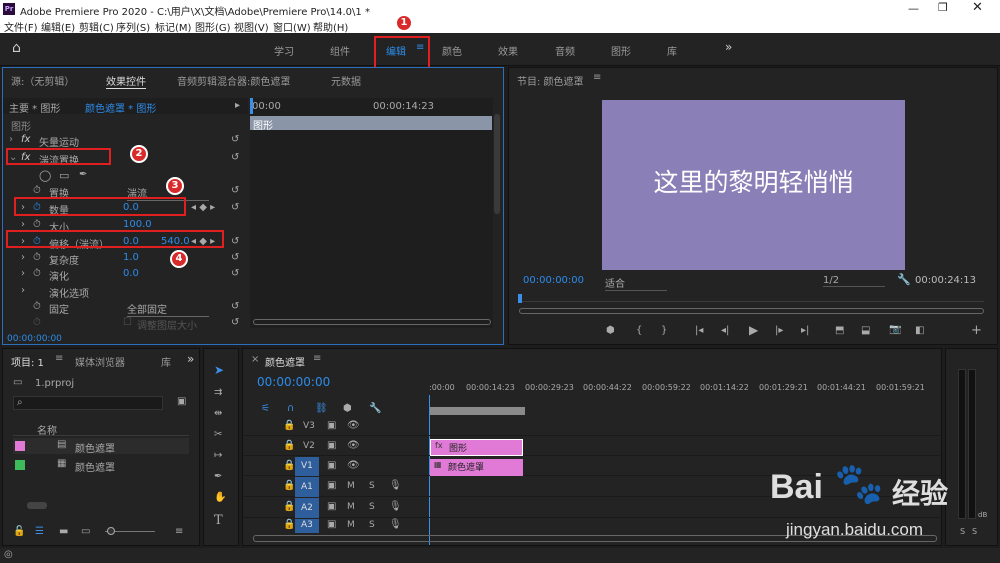 The image size is (1000, 563). What do you see at coordinates (371, 124) in the screenshot?
I see `graphic-clip-bar: 图形` at bounding box center [371, 124].